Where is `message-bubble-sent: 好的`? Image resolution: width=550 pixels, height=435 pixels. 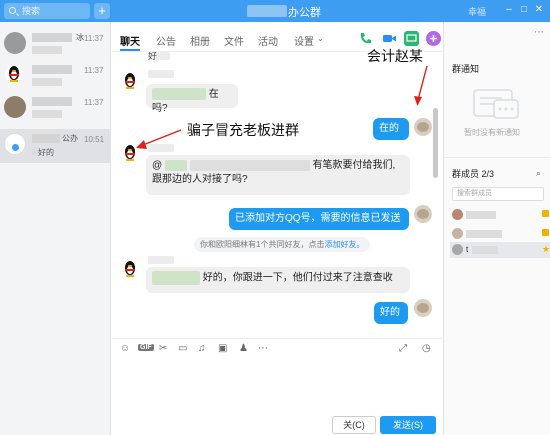 message-bubble-sent: 好的 is located at coordinates (391, 313).